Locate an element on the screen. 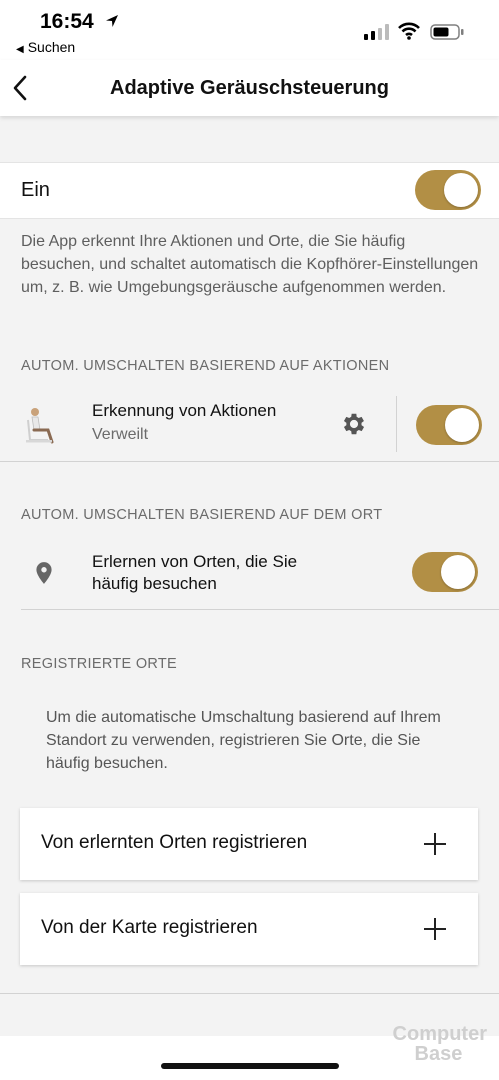 This screenshot has height=1080, width=499. main-toggle-switch is located at coordinates (448, 190).